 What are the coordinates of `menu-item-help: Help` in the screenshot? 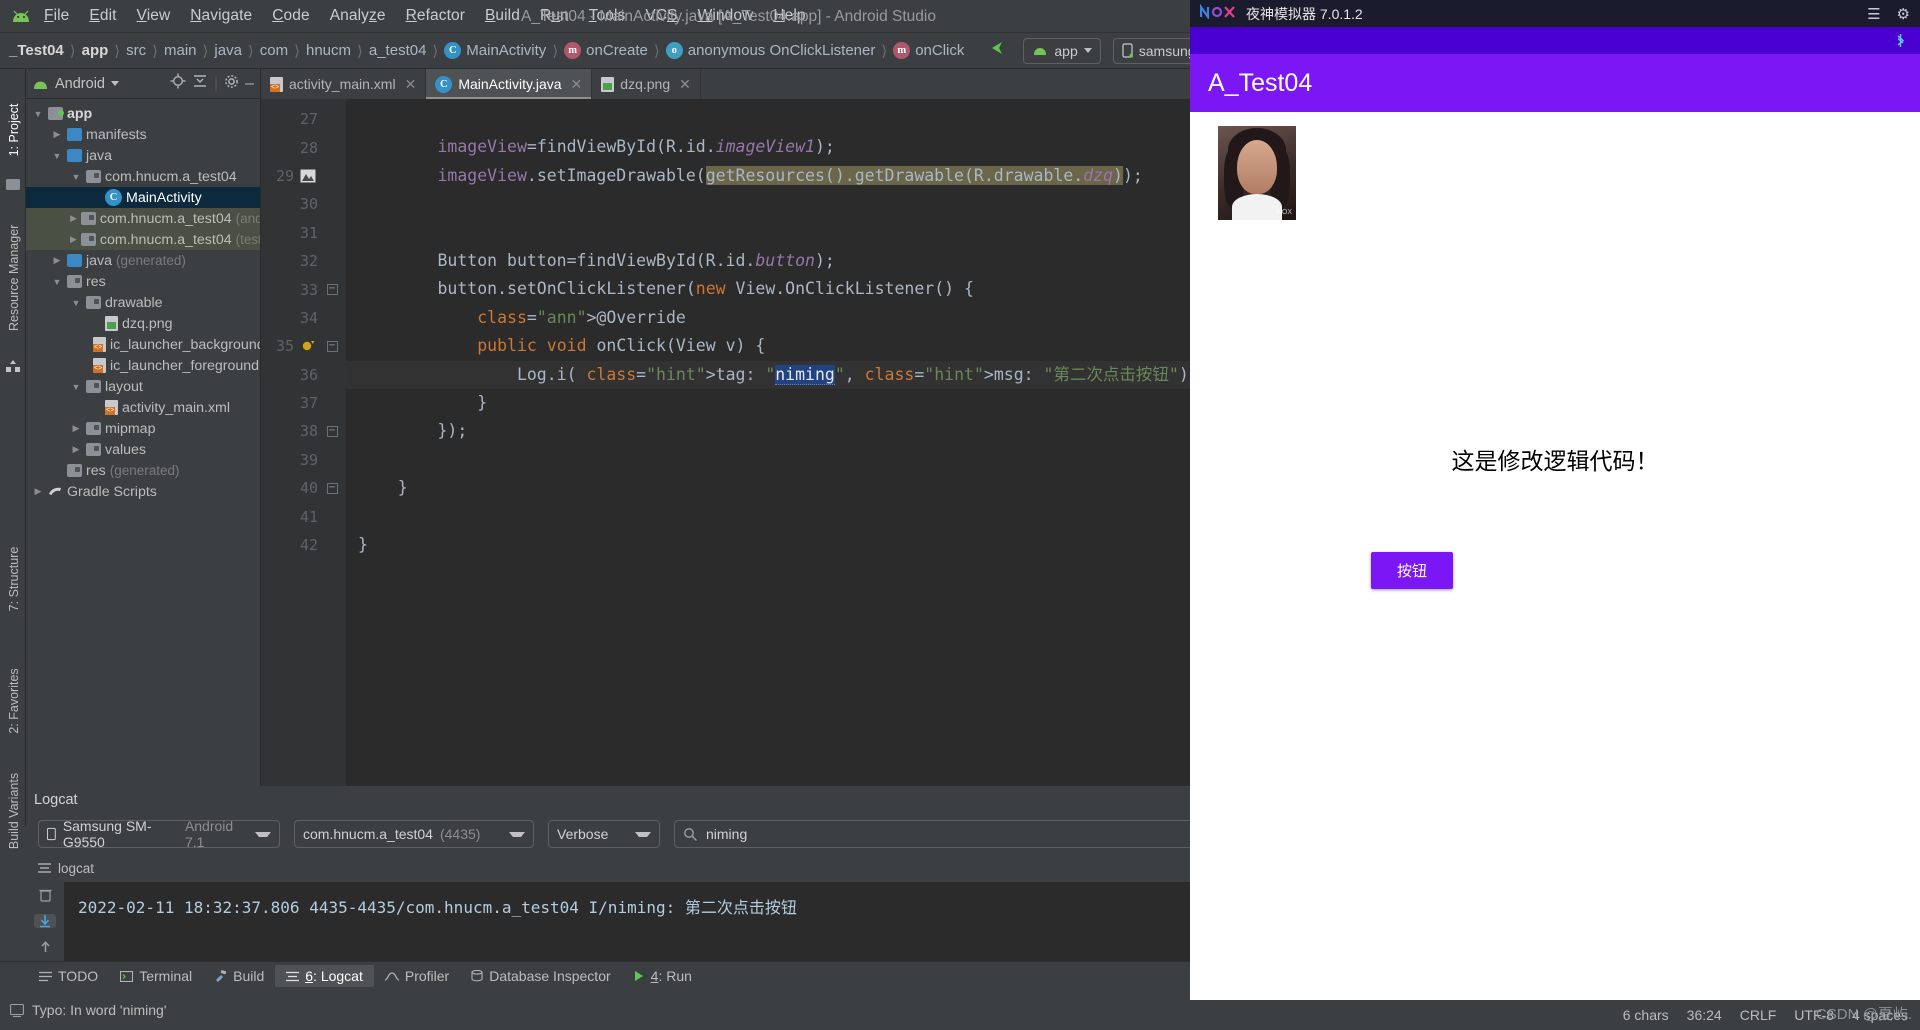 It's located at (789, 16).